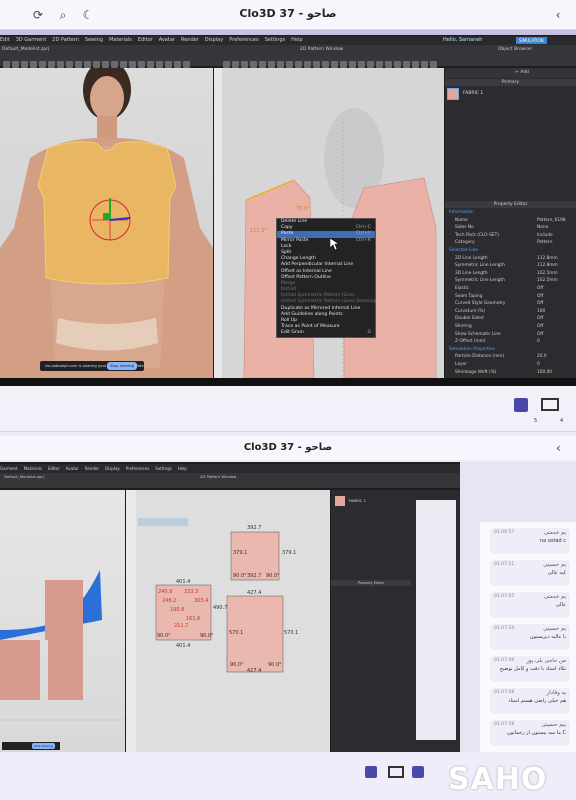 The height and width of the screenshot is (800, 576). Describe the element at coordinates (181, 626) in the screenshot. I see `dim-left-i: 211.7` at that location.